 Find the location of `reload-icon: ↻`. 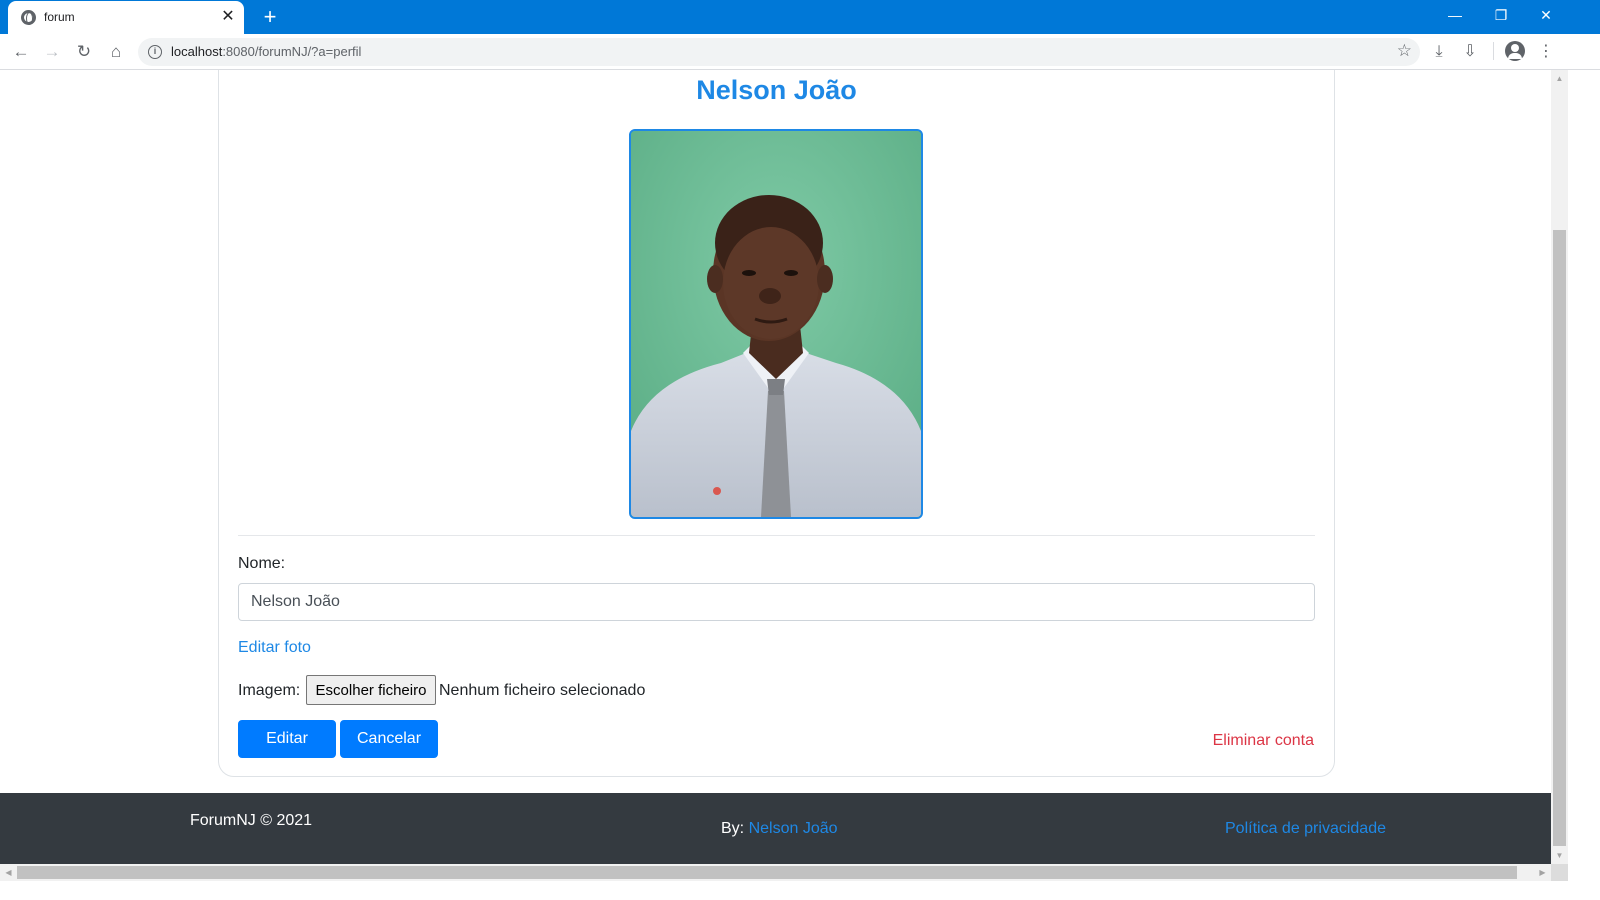

reload-icon: ↻ is located at coordinates (84, 52).